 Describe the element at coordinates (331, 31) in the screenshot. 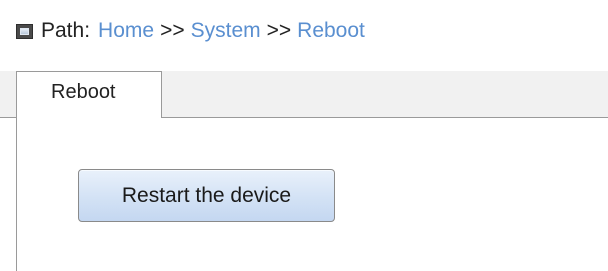

I see `breadcrumb-reboot-link: Reboot` at that location.